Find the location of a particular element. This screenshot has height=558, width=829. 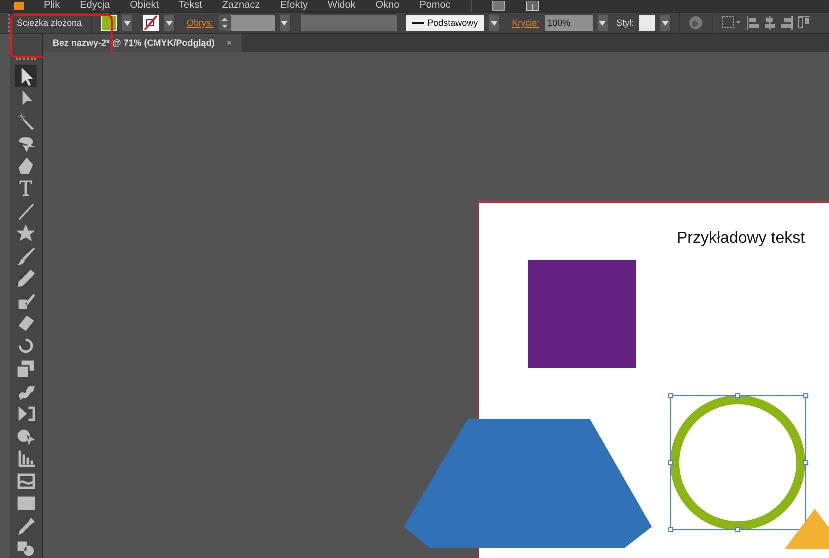

brush-dropdown: Podstawowy is located at coordinates (445, 23).